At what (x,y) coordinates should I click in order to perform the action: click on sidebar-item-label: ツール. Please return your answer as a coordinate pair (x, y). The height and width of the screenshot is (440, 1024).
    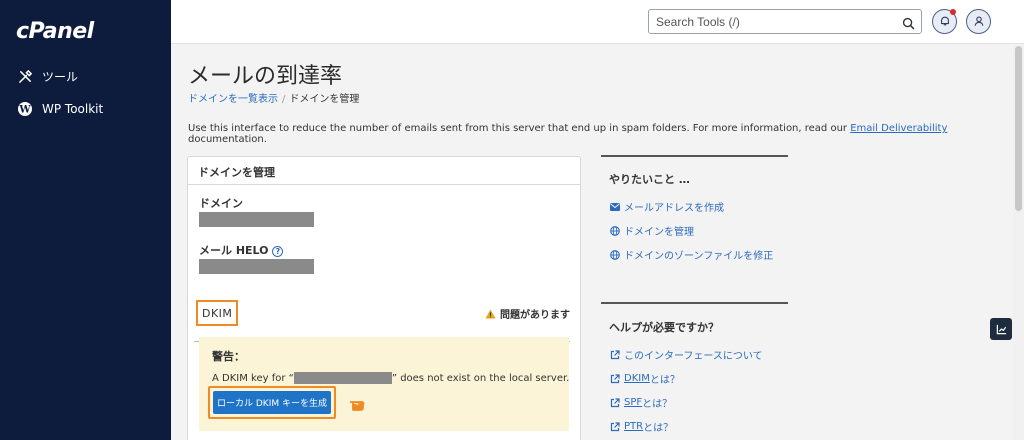
    Looking at the image, I should click on (60, 76).